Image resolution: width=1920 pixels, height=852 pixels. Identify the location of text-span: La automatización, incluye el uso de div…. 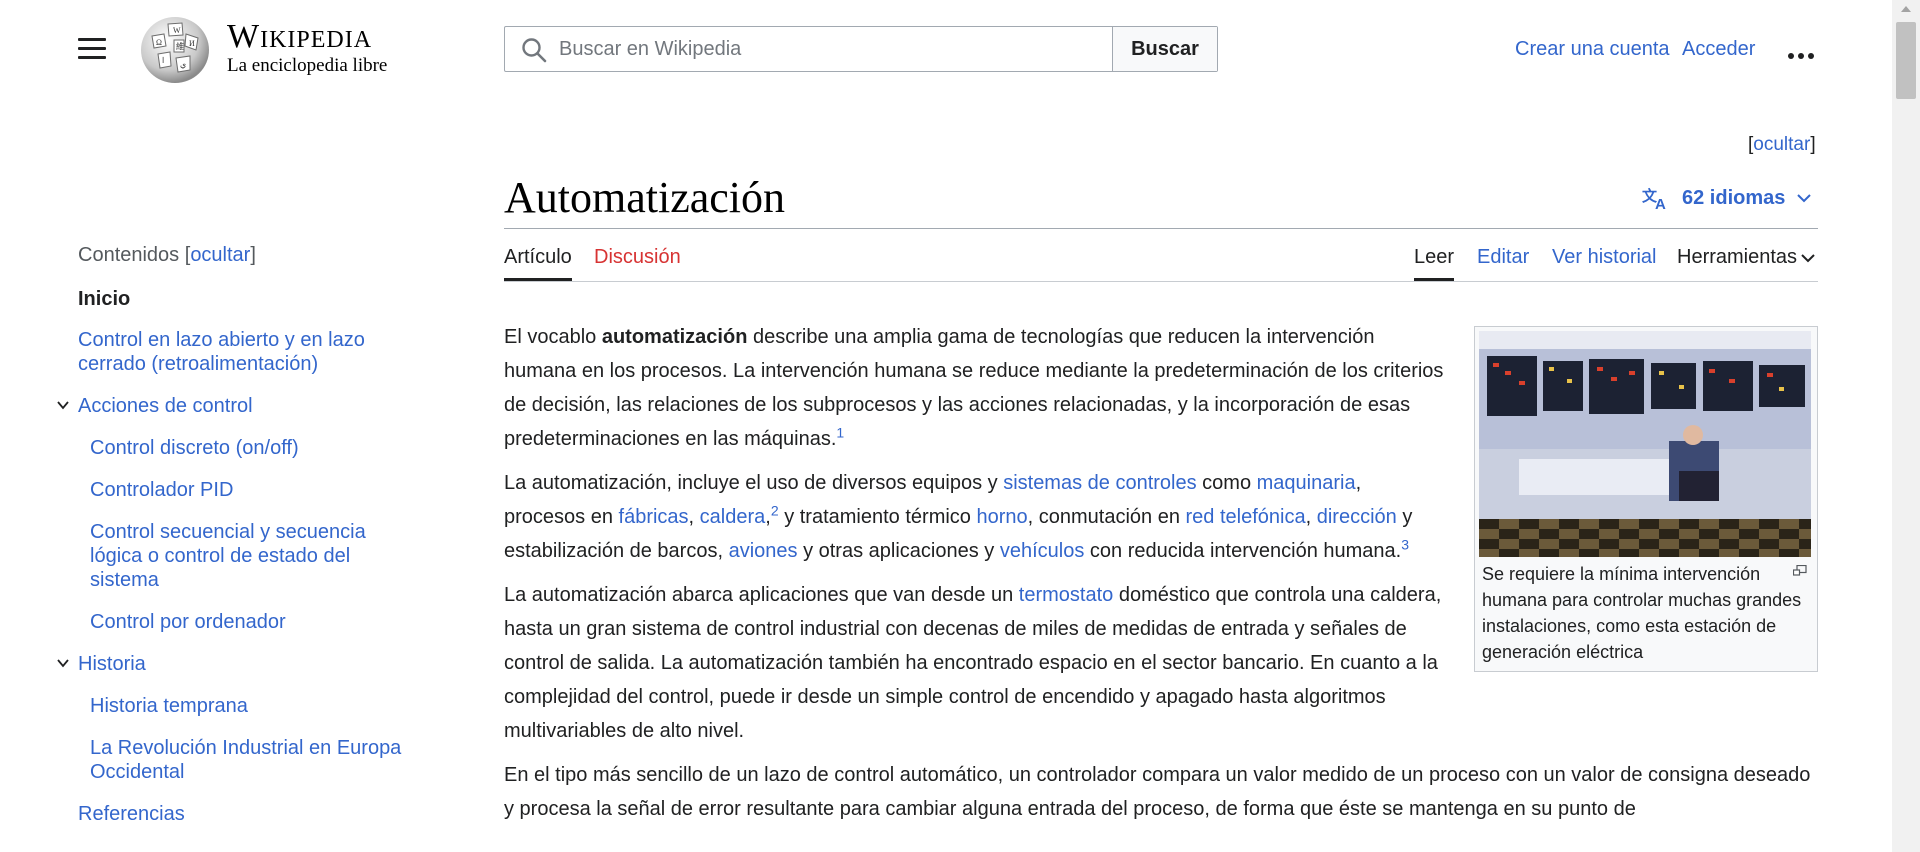
(754, 483).